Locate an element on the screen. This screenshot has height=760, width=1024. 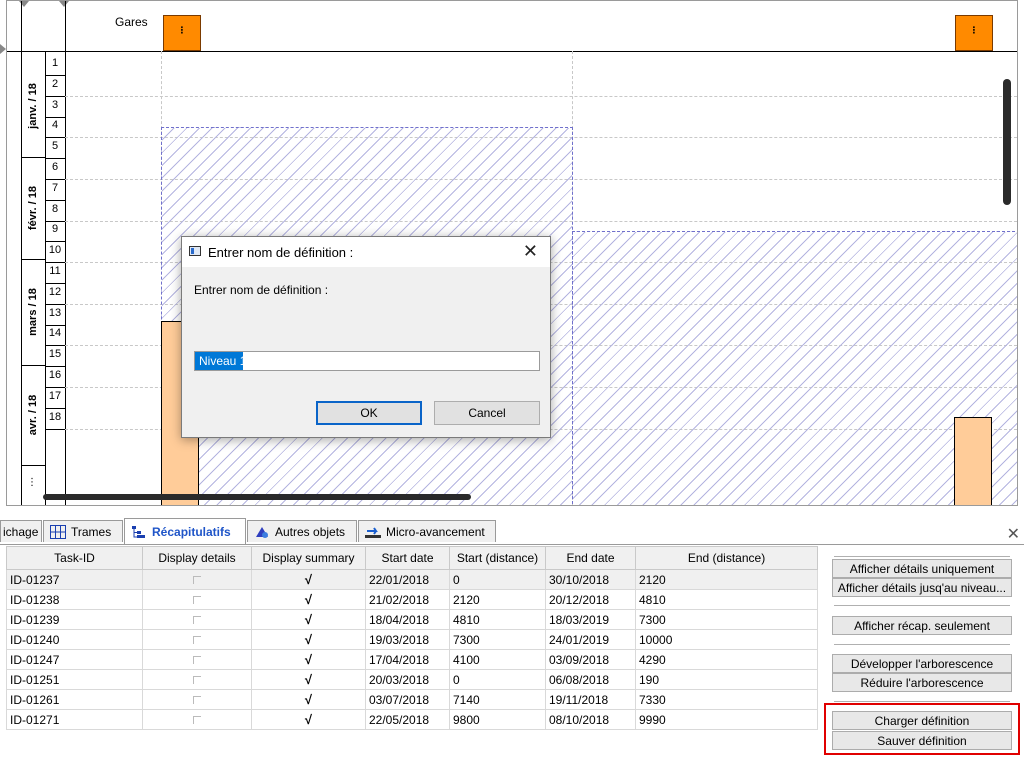
close-icon: ✕ is located at coordinates (530, 251).